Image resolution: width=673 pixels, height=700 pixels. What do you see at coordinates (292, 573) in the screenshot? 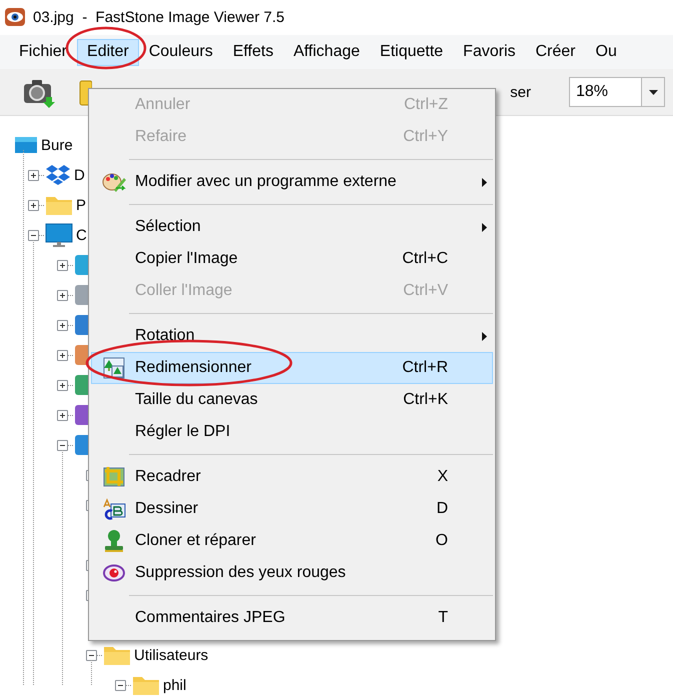
I see `menu-option: Suppression des yeux rouges` at bounding box center [292, 573].